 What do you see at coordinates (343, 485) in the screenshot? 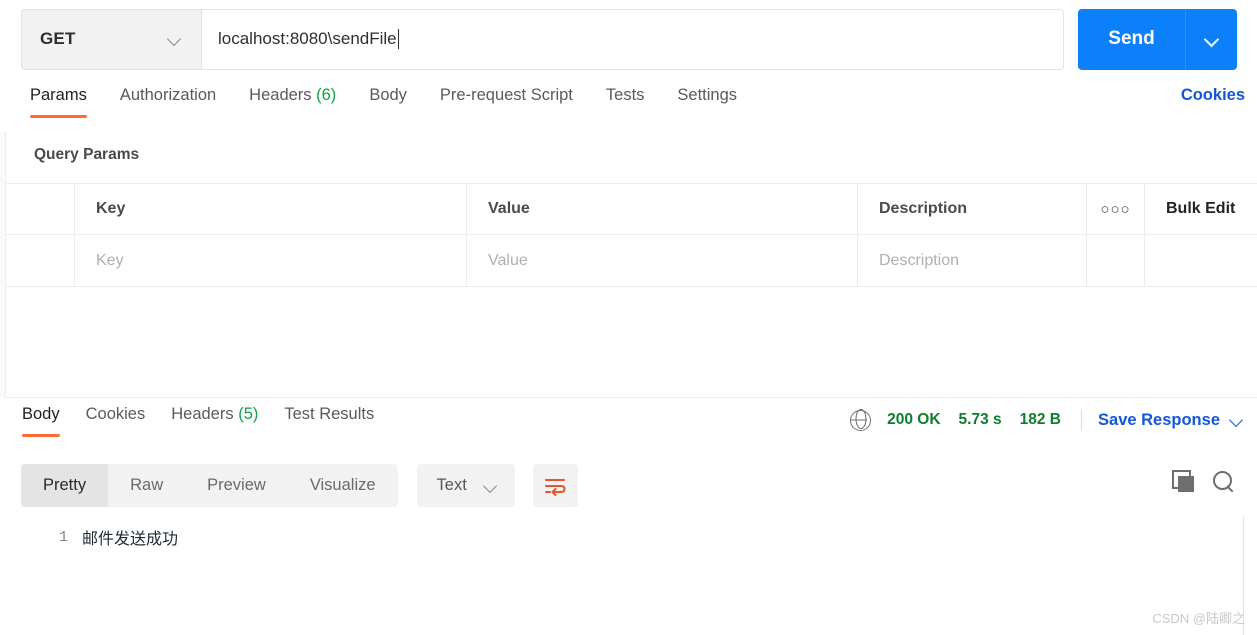
I see `view-mode-visualize: Visualize` at bounding box center [343, 485].